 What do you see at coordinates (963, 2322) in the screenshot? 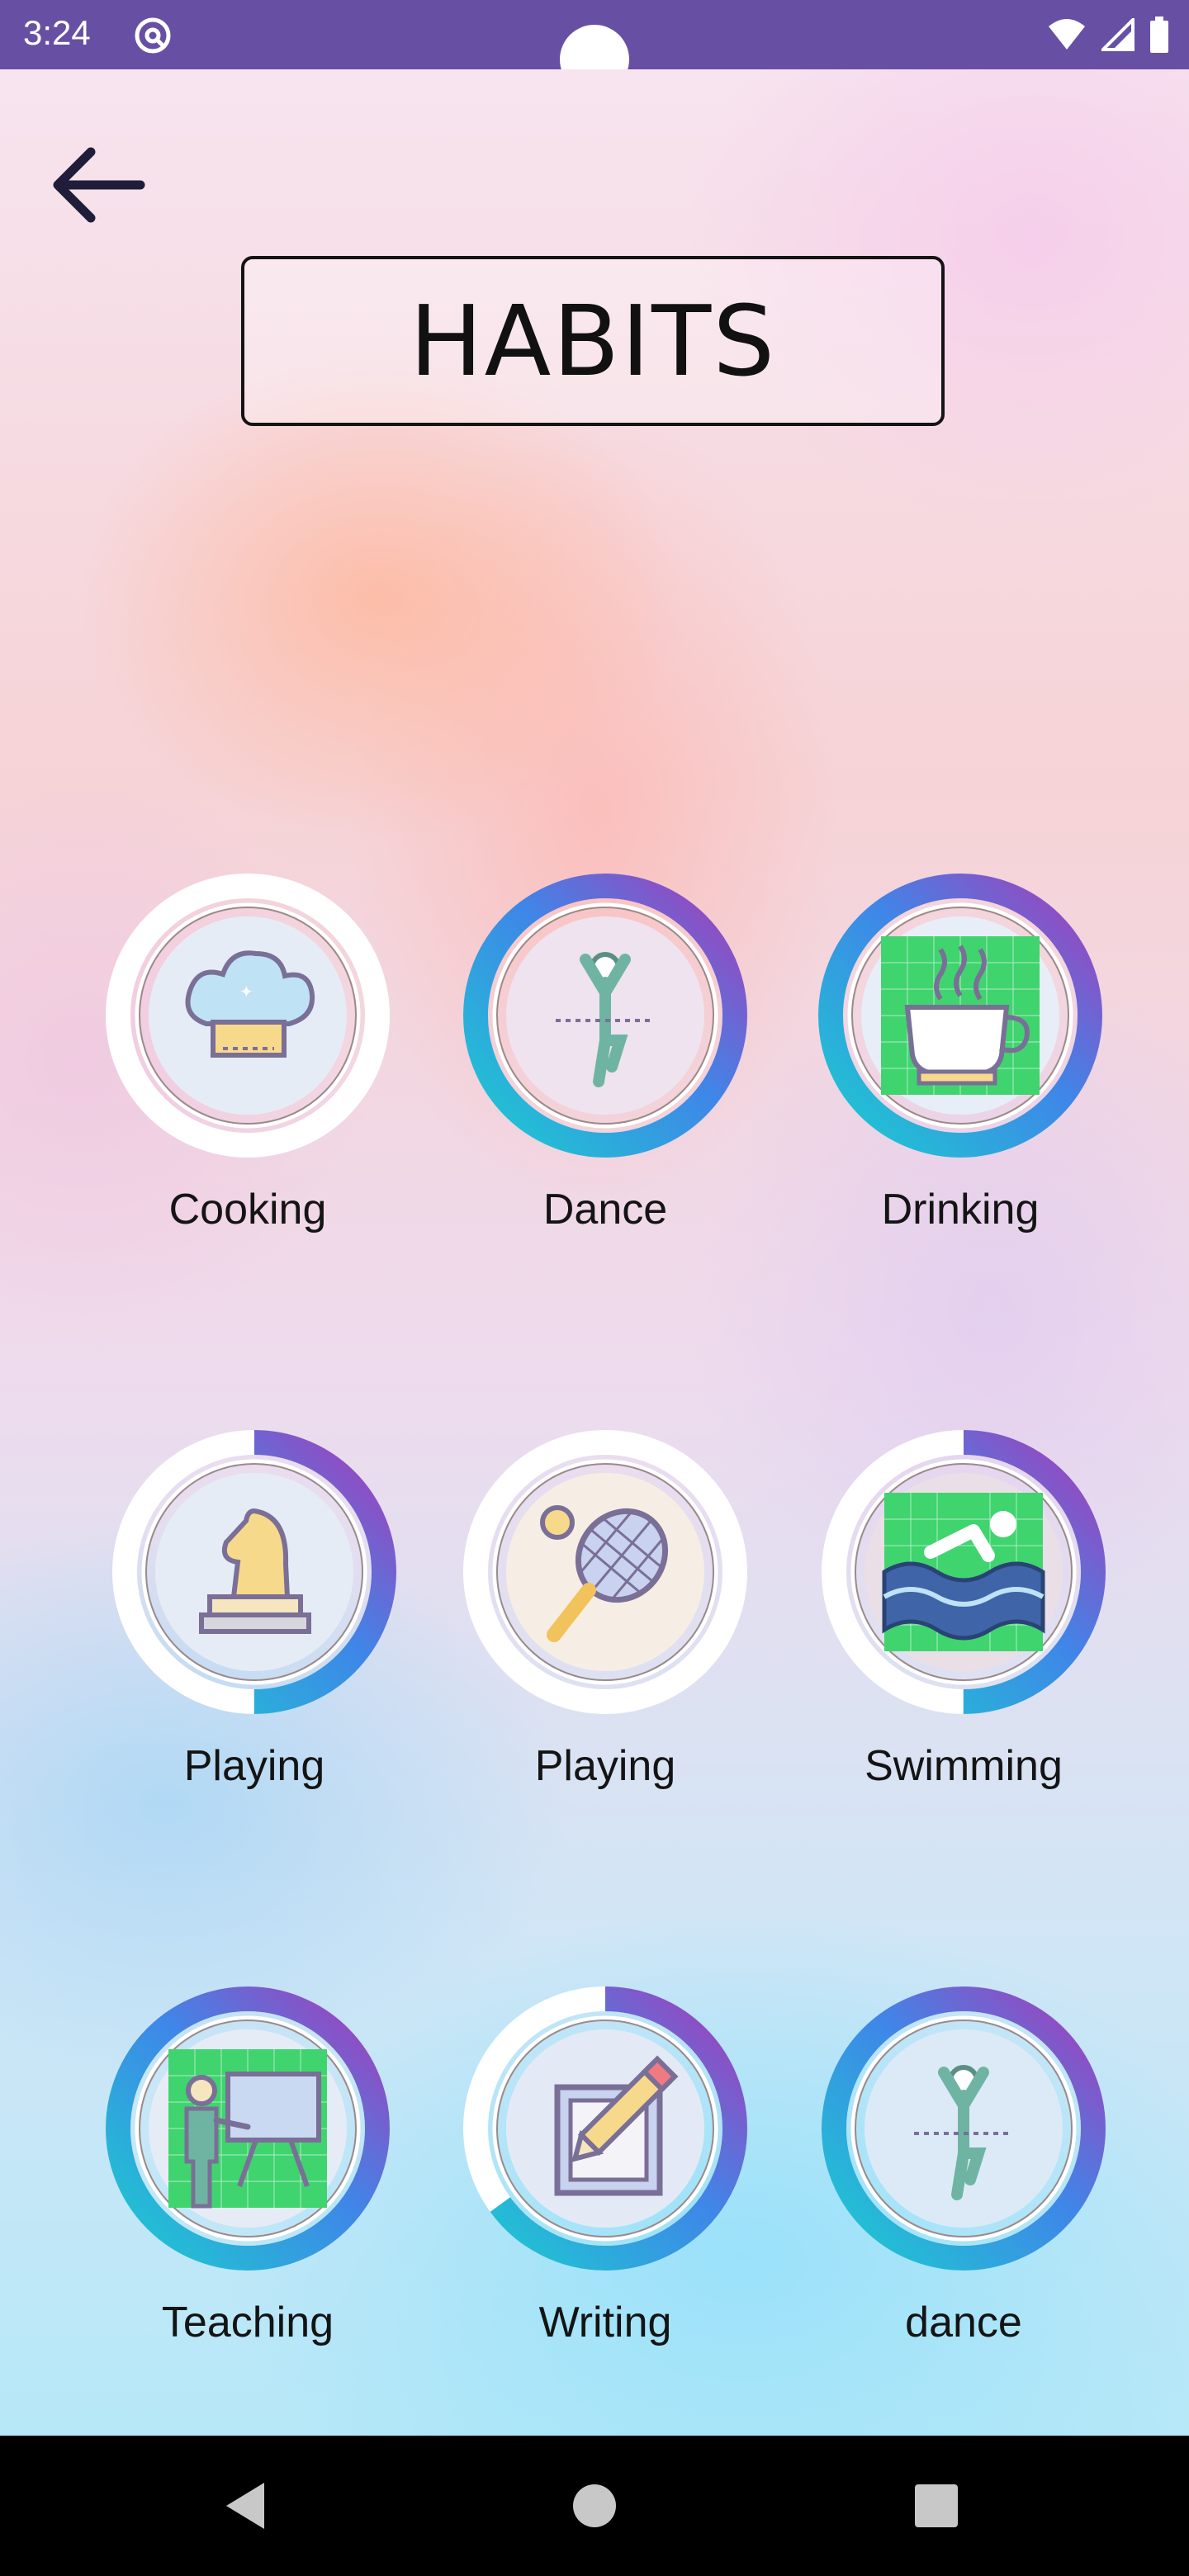
I see `habit-label: dance` at bounding box center [963, 2322].